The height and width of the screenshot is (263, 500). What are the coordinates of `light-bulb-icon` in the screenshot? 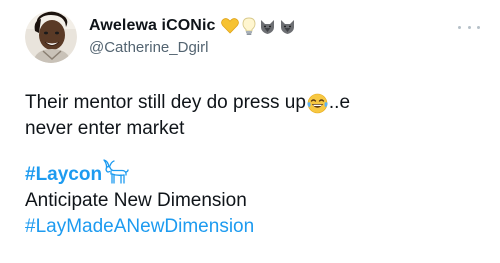 It's located at (249, 26).